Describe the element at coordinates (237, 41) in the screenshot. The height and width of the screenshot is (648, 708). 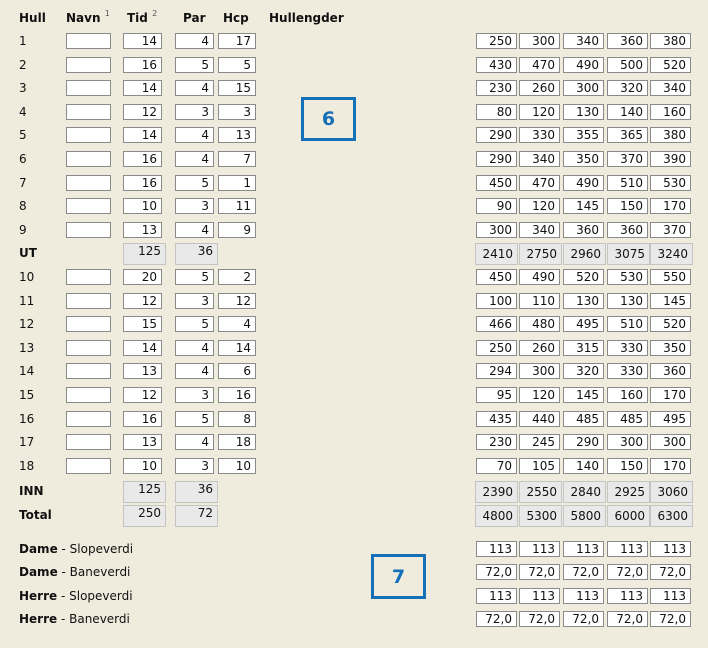
I see `hole-hcp-input: 17` at that location.